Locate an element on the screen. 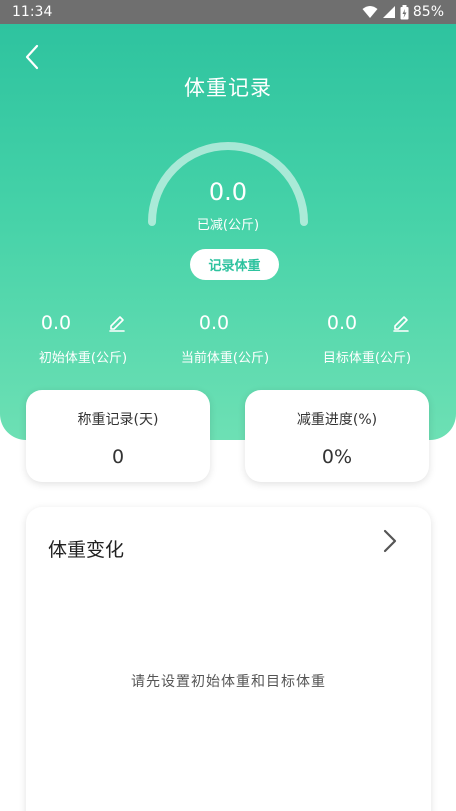  status-icons: 85% is located at coordinates (403, 12).